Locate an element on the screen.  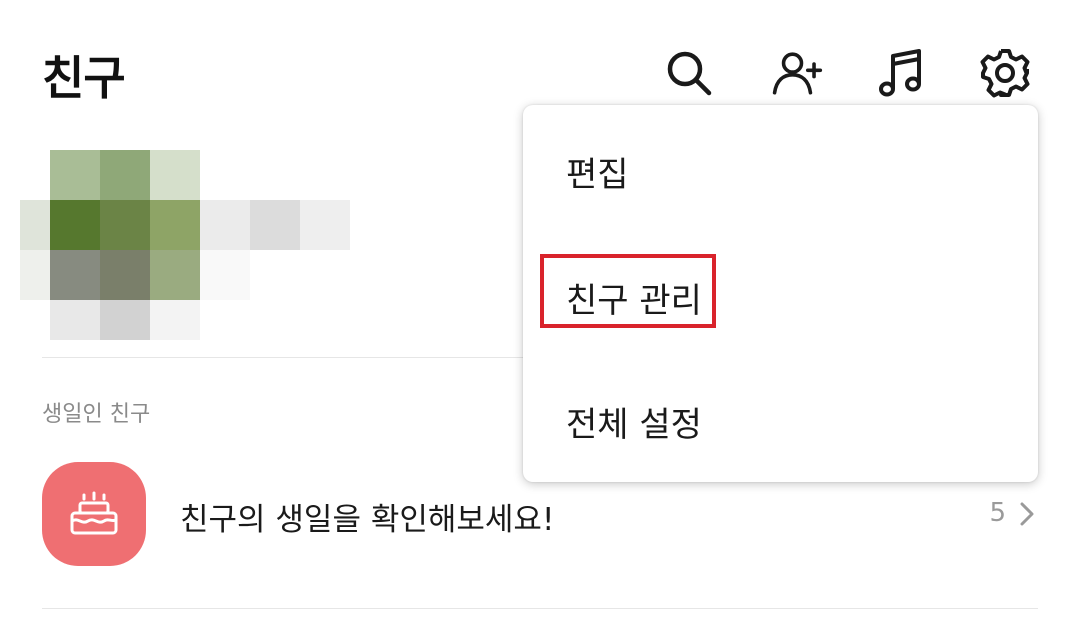
birthday-count: 5 is located at coordinates (997, 513).